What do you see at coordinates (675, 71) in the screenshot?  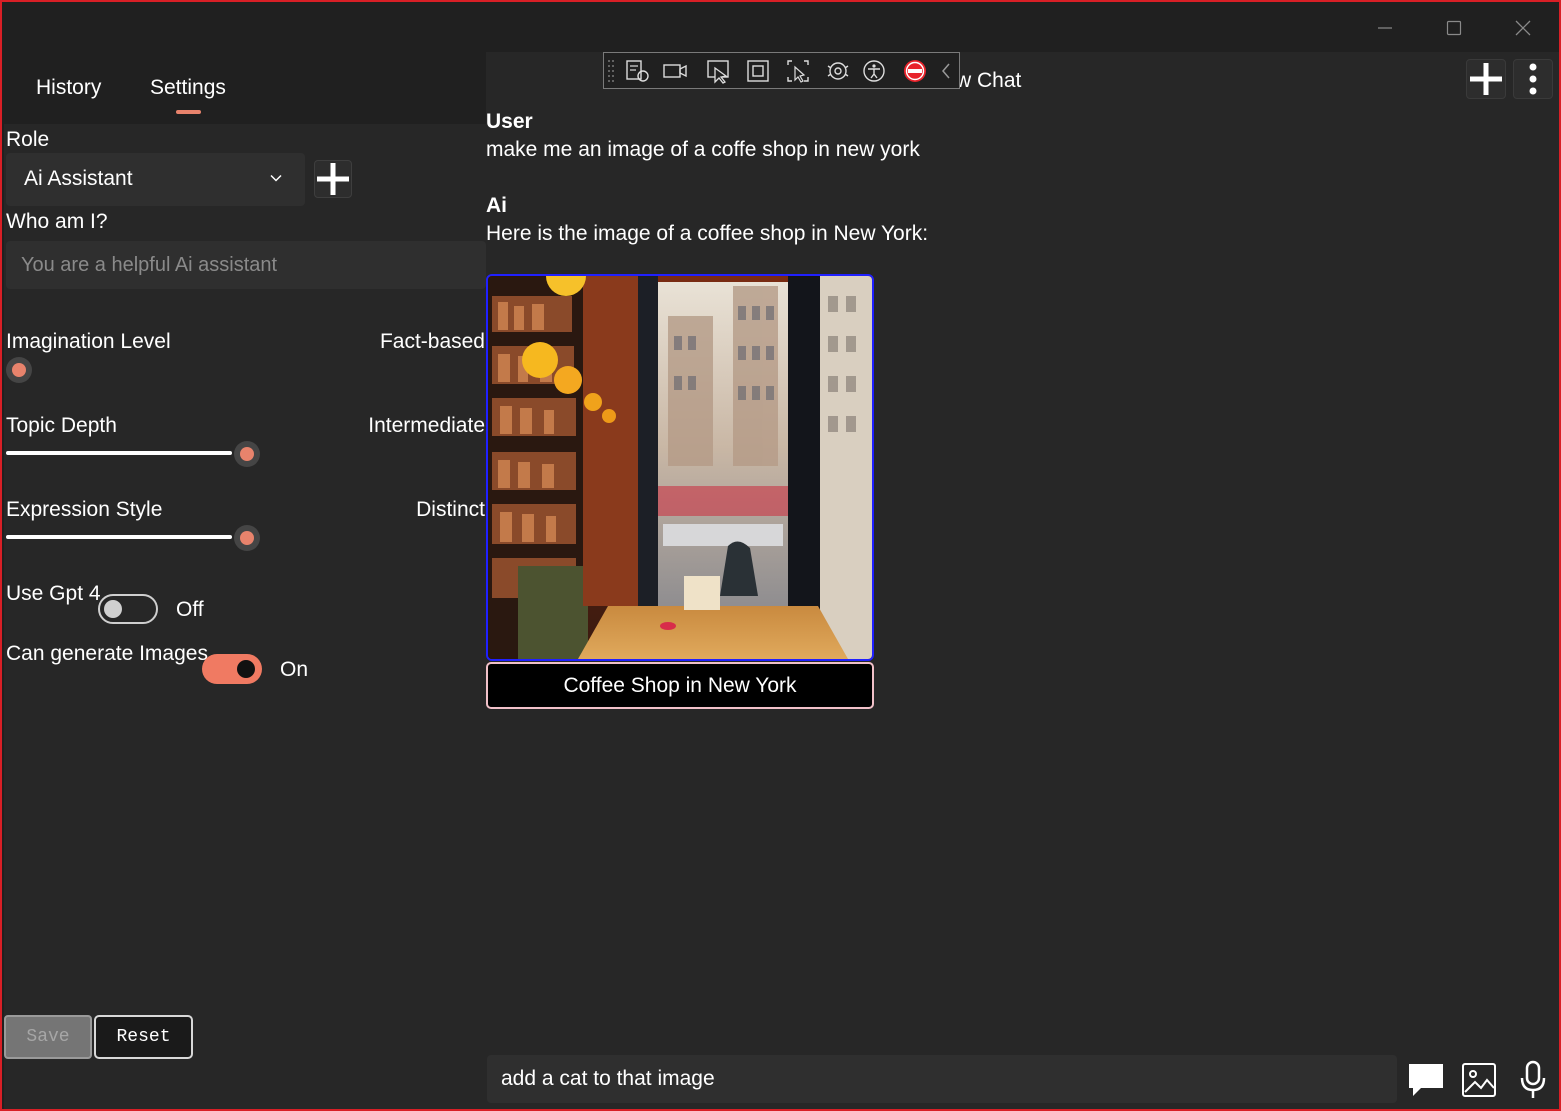 I see `video-camera-icon` at bounding box center [675, 71].